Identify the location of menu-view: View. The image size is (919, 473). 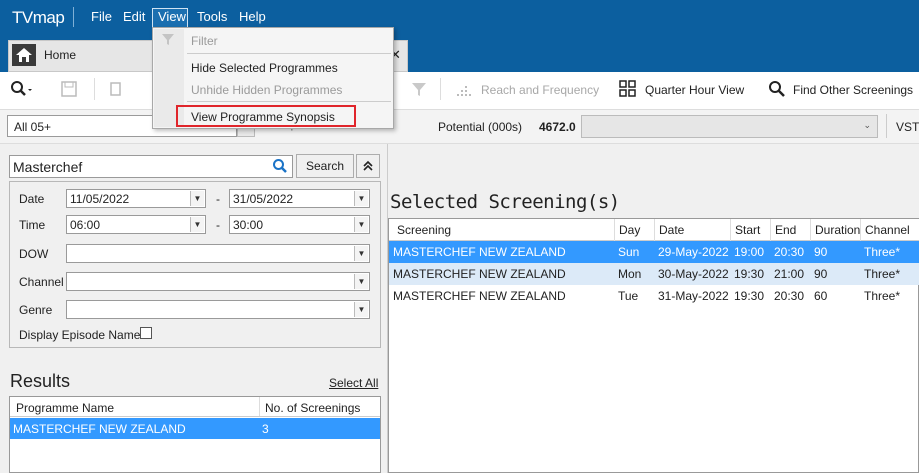
(172, 16).